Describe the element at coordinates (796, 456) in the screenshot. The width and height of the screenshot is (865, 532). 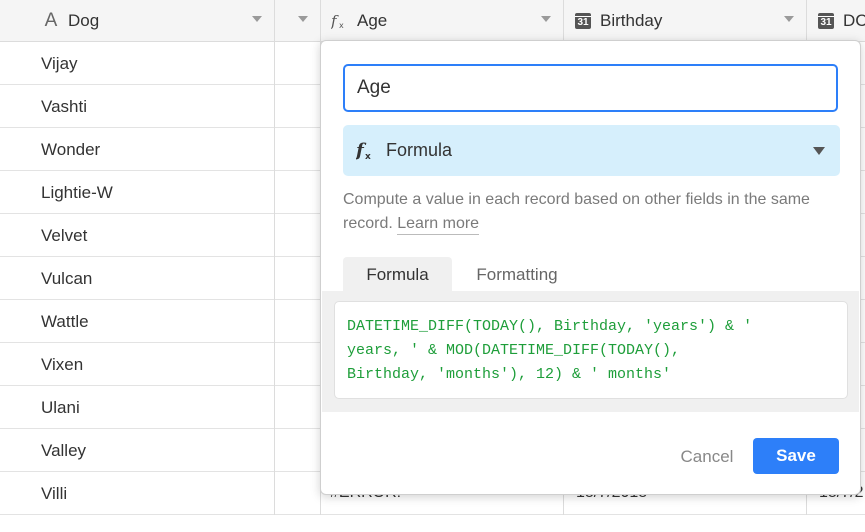
I see `save-button: Save` at that location.